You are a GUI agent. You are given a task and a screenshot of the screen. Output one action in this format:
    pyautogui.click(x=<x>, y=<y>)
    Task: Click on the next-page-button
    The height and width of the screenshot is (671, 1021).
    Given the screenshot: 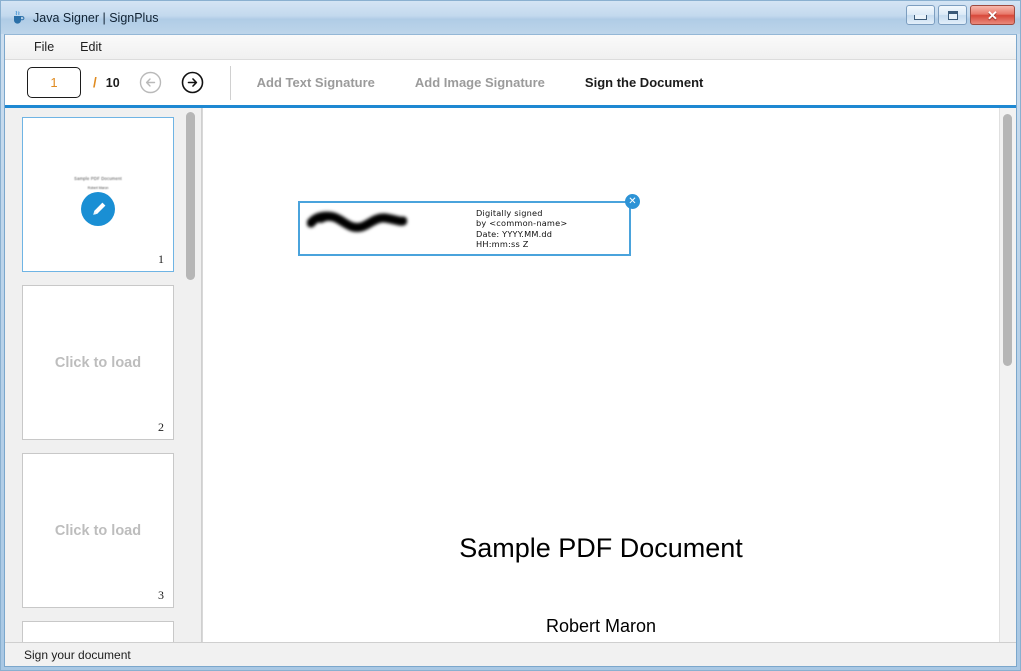 What is the action you would take?
    pyautogui.click(x=192, y=82)
    